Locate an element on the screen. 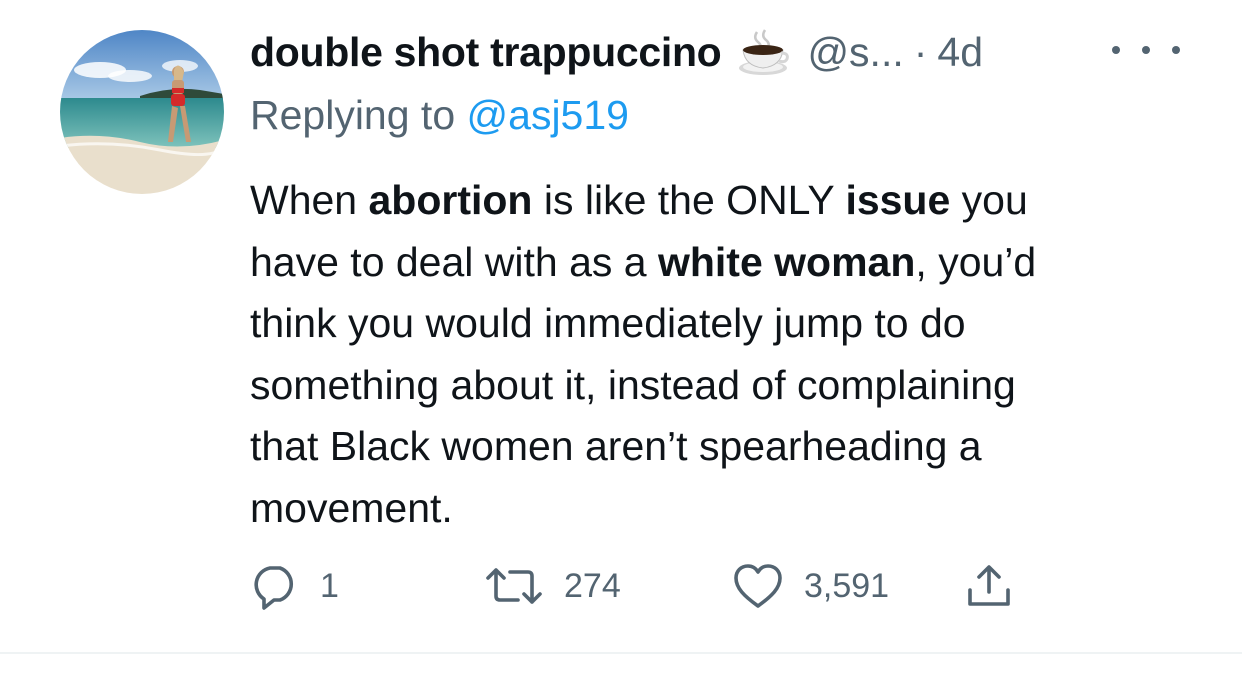  tweet-text-segment: movement. is located at coordinates (351, 507).